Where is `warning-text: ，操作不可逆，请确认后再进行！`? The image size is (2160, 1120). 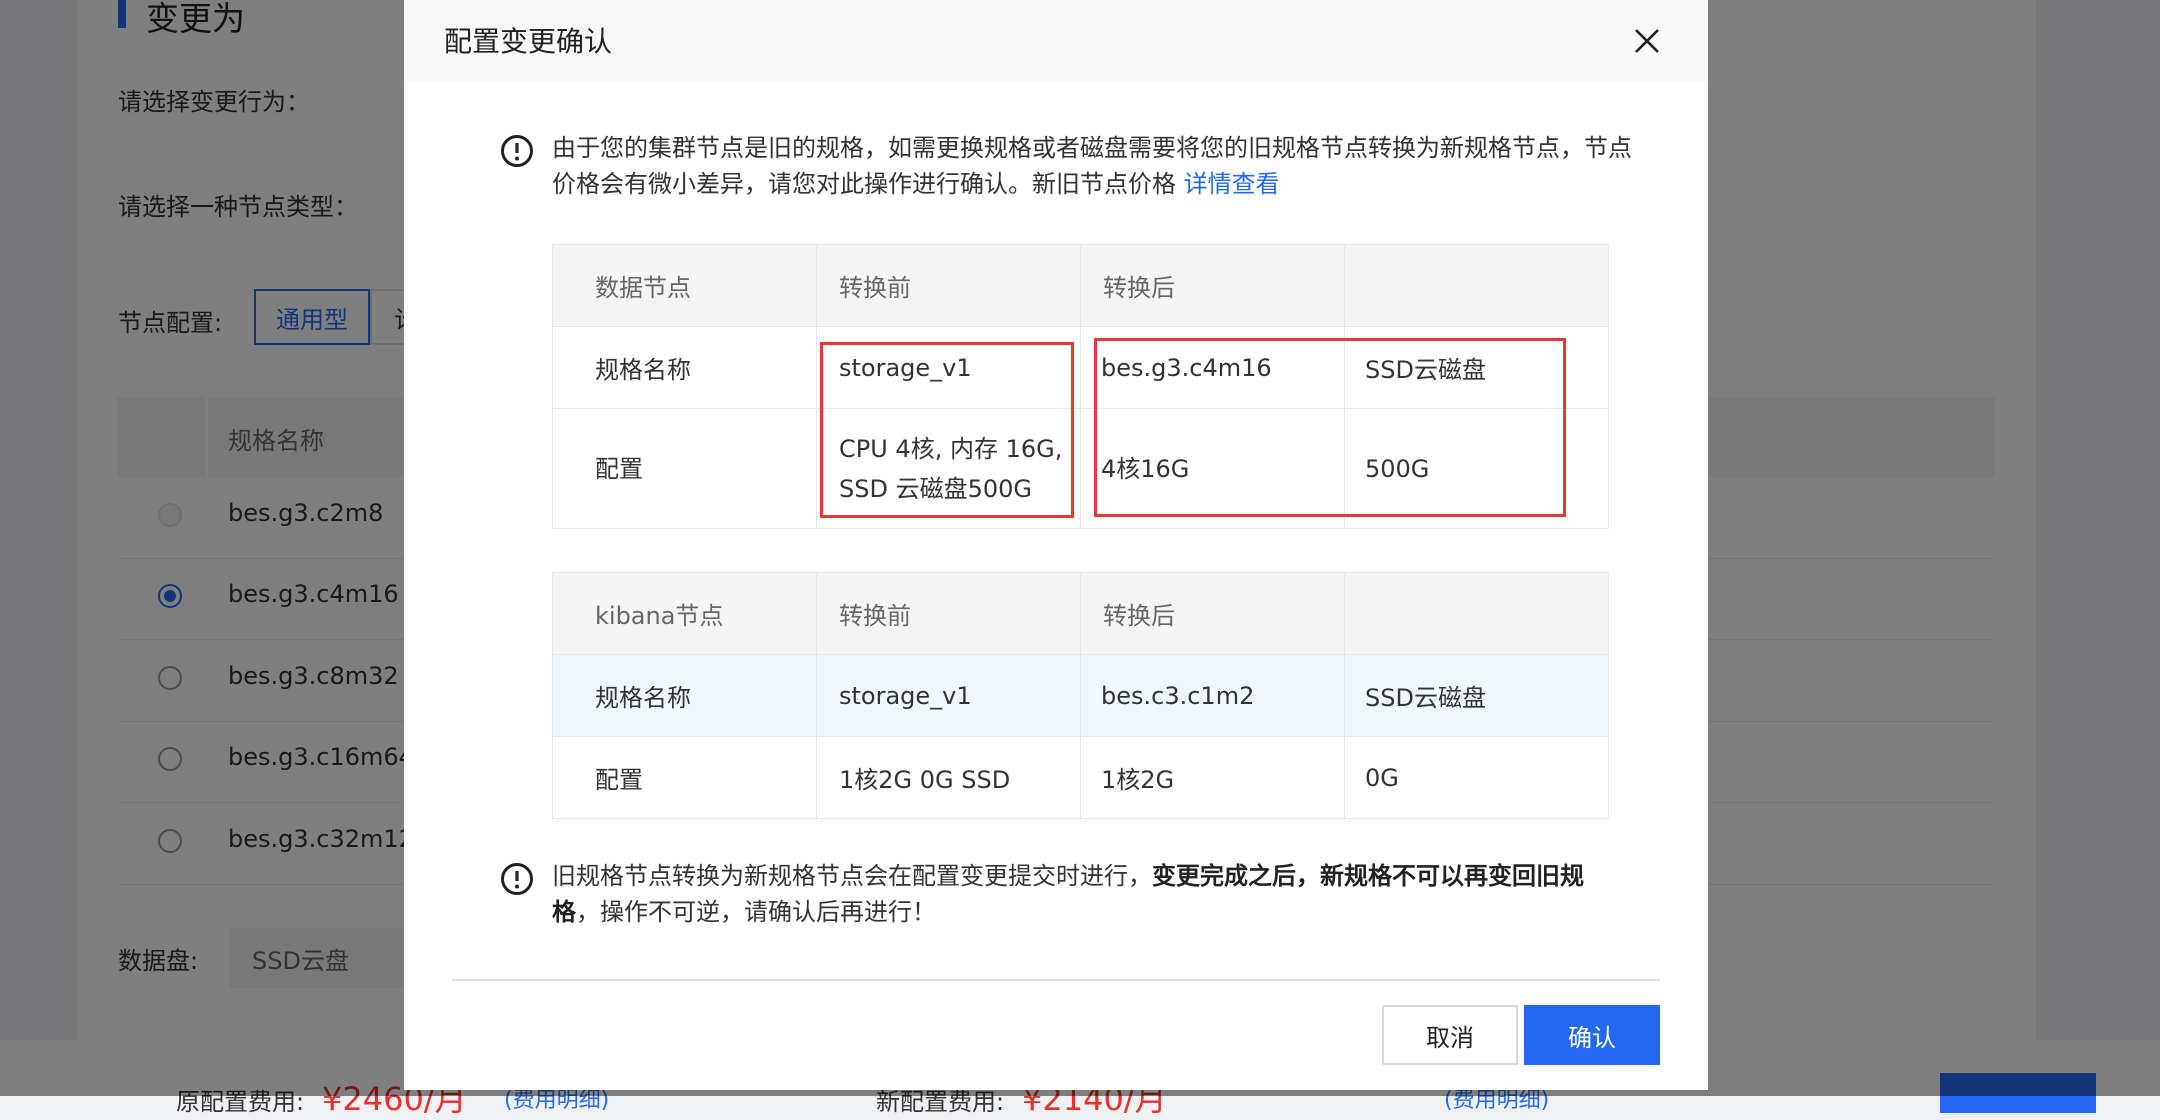
warning-text: ，操作不可逆，请确认后再进行！ is located at coordinates (756, 912).